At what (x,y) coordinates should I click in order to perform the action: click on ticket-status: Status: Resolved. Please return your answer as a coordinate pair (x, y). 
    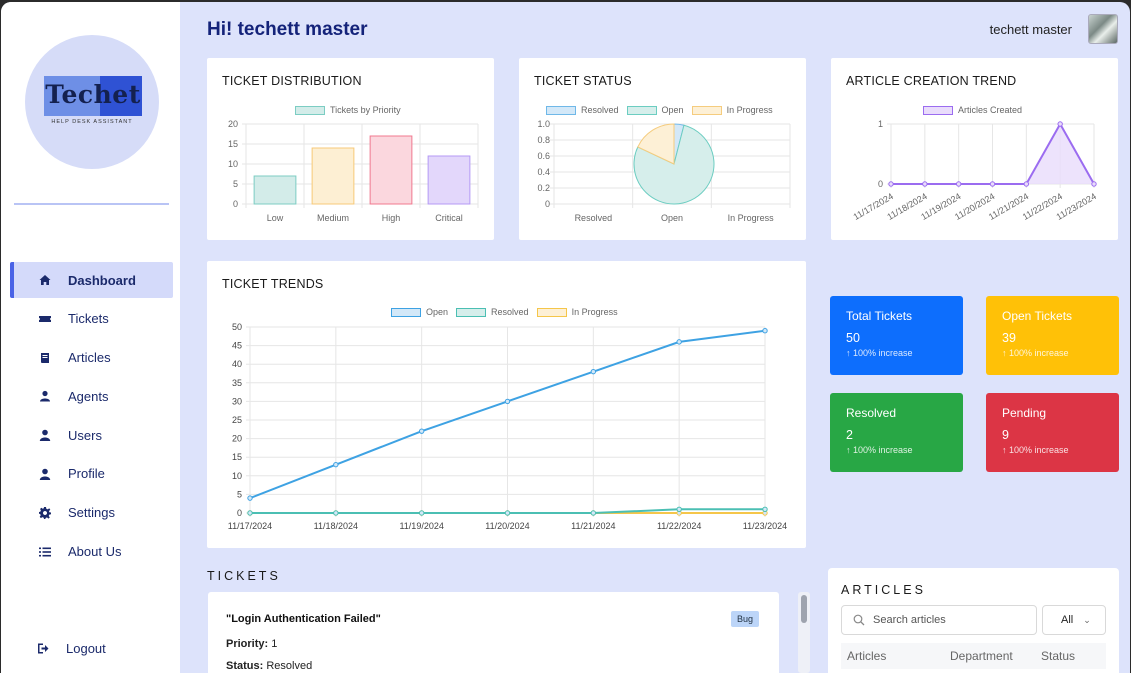
    Looking at the image, I should click on (269, 666).